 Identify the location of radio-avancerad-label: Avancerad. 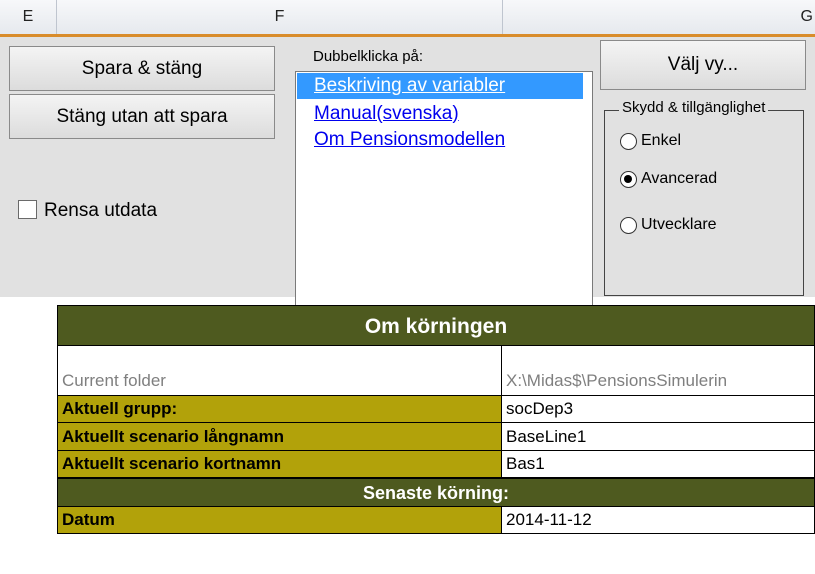
(679, 178).